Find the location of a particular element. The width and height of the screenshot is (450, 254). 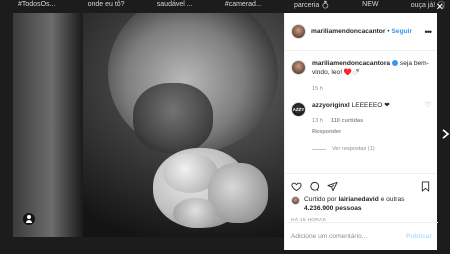

comment-input is located at coordinates (341, 236).